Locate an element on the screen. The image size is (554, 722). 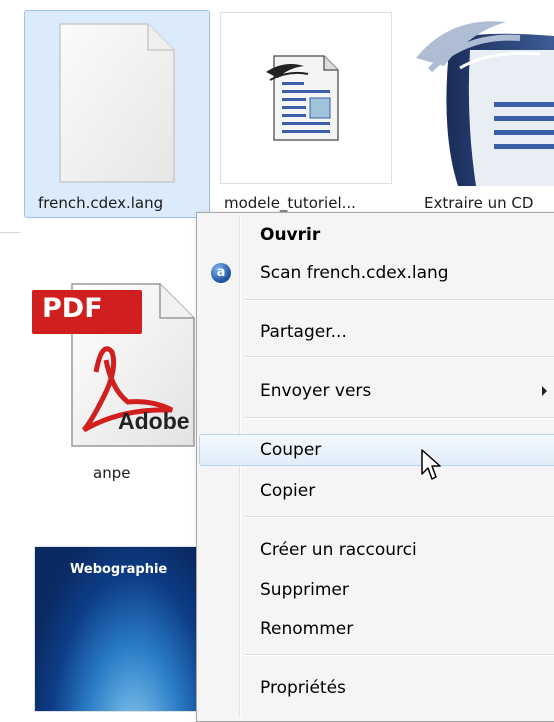
pdf-brand-text: Adobe is located at coordinates (154, 421).